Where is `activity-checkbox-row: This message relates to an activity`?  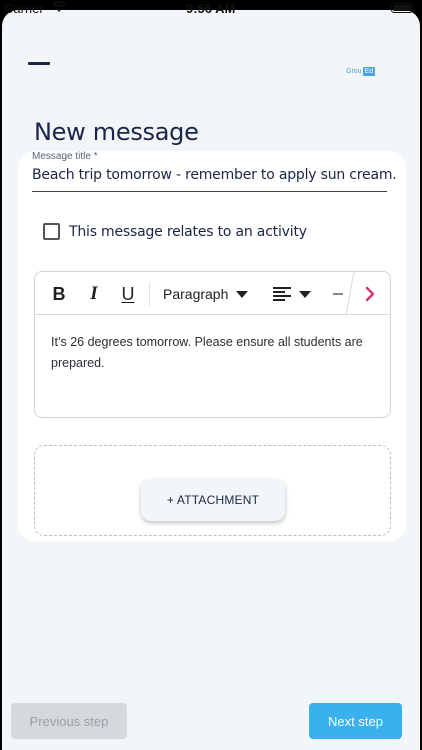
activity-checkbox-row: This message relates to an activity is located at coordinates (175, 231).